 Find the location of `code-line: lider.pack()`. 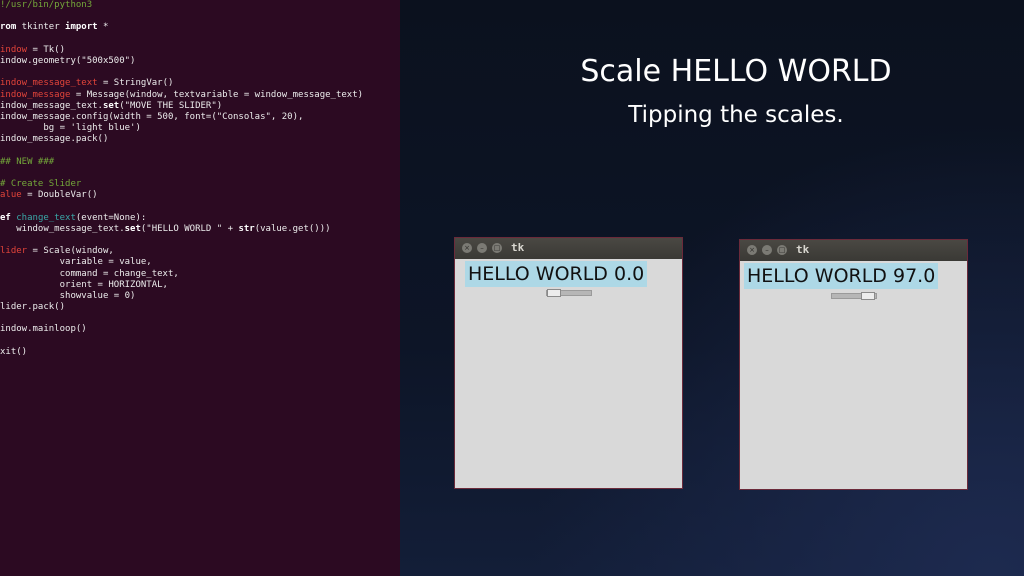

code-line: lider.pack() is located at coordinates (181, 307).